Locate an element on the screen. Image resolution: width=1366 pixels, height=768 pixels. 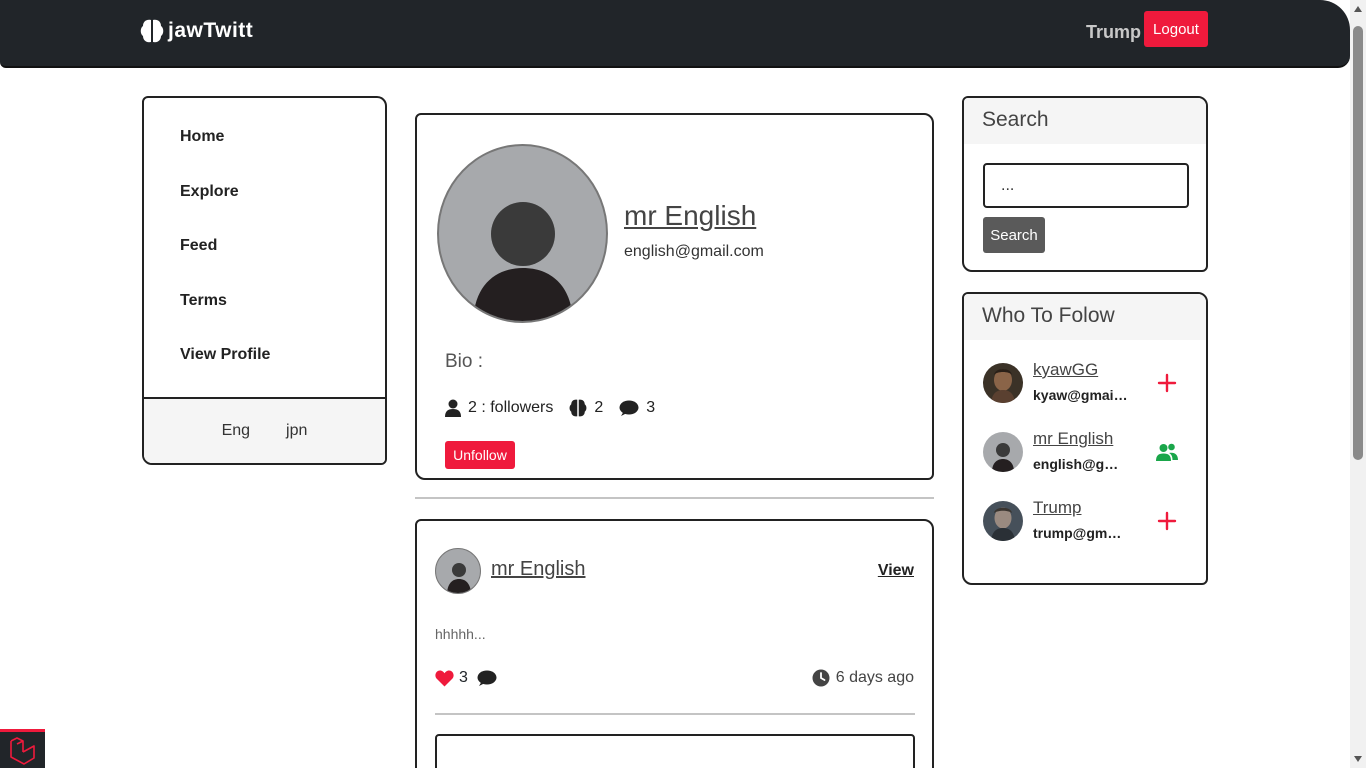
who-to-follow-title: Who To Folow is located at coordinates (1085, 317).